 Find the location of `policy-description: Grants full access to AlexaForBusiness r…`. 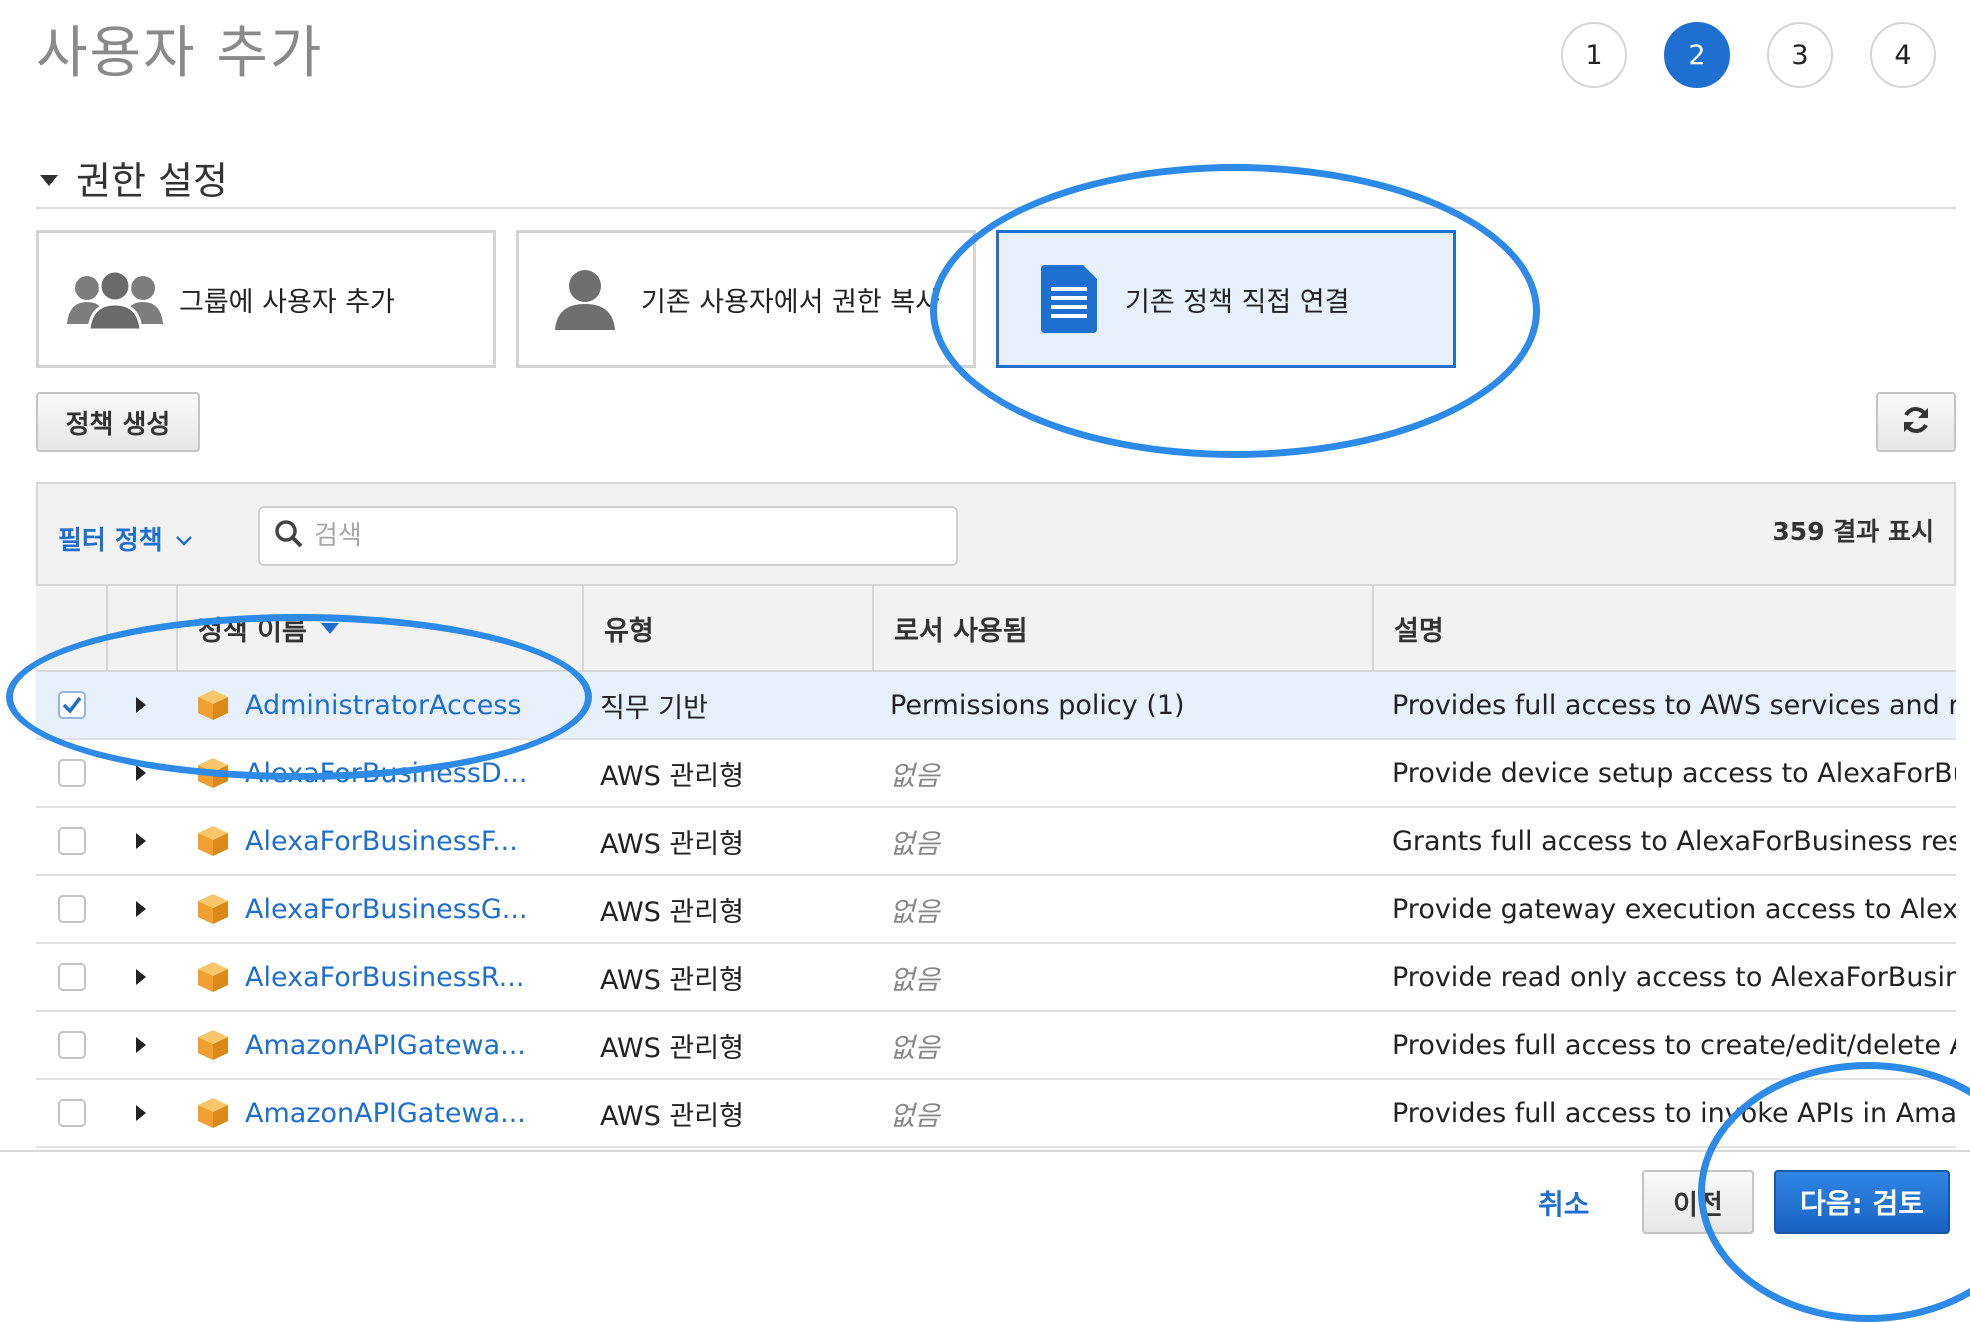

policy-description: Grants full access to AlexaForBusiness r… is located at coordinates (1674, 841).